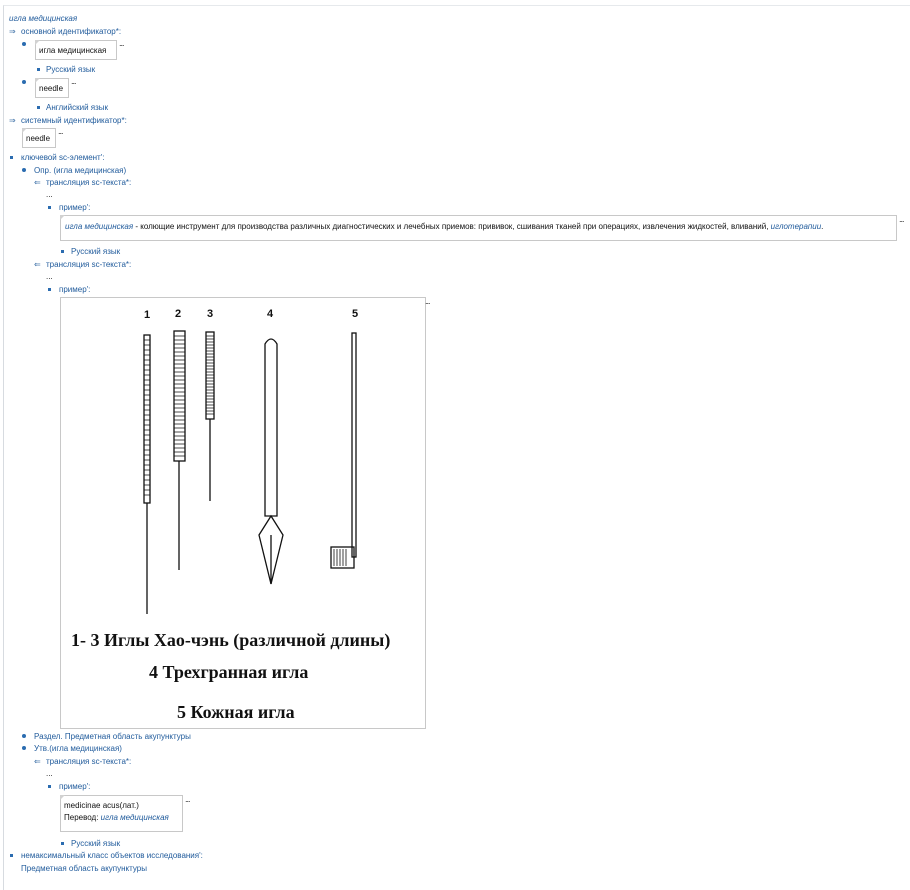  What do you see at coordinates (71, 32) in the screenshot?
I see `main-id-relation: основной идентификатор*:` at bounding box center [71, 32].